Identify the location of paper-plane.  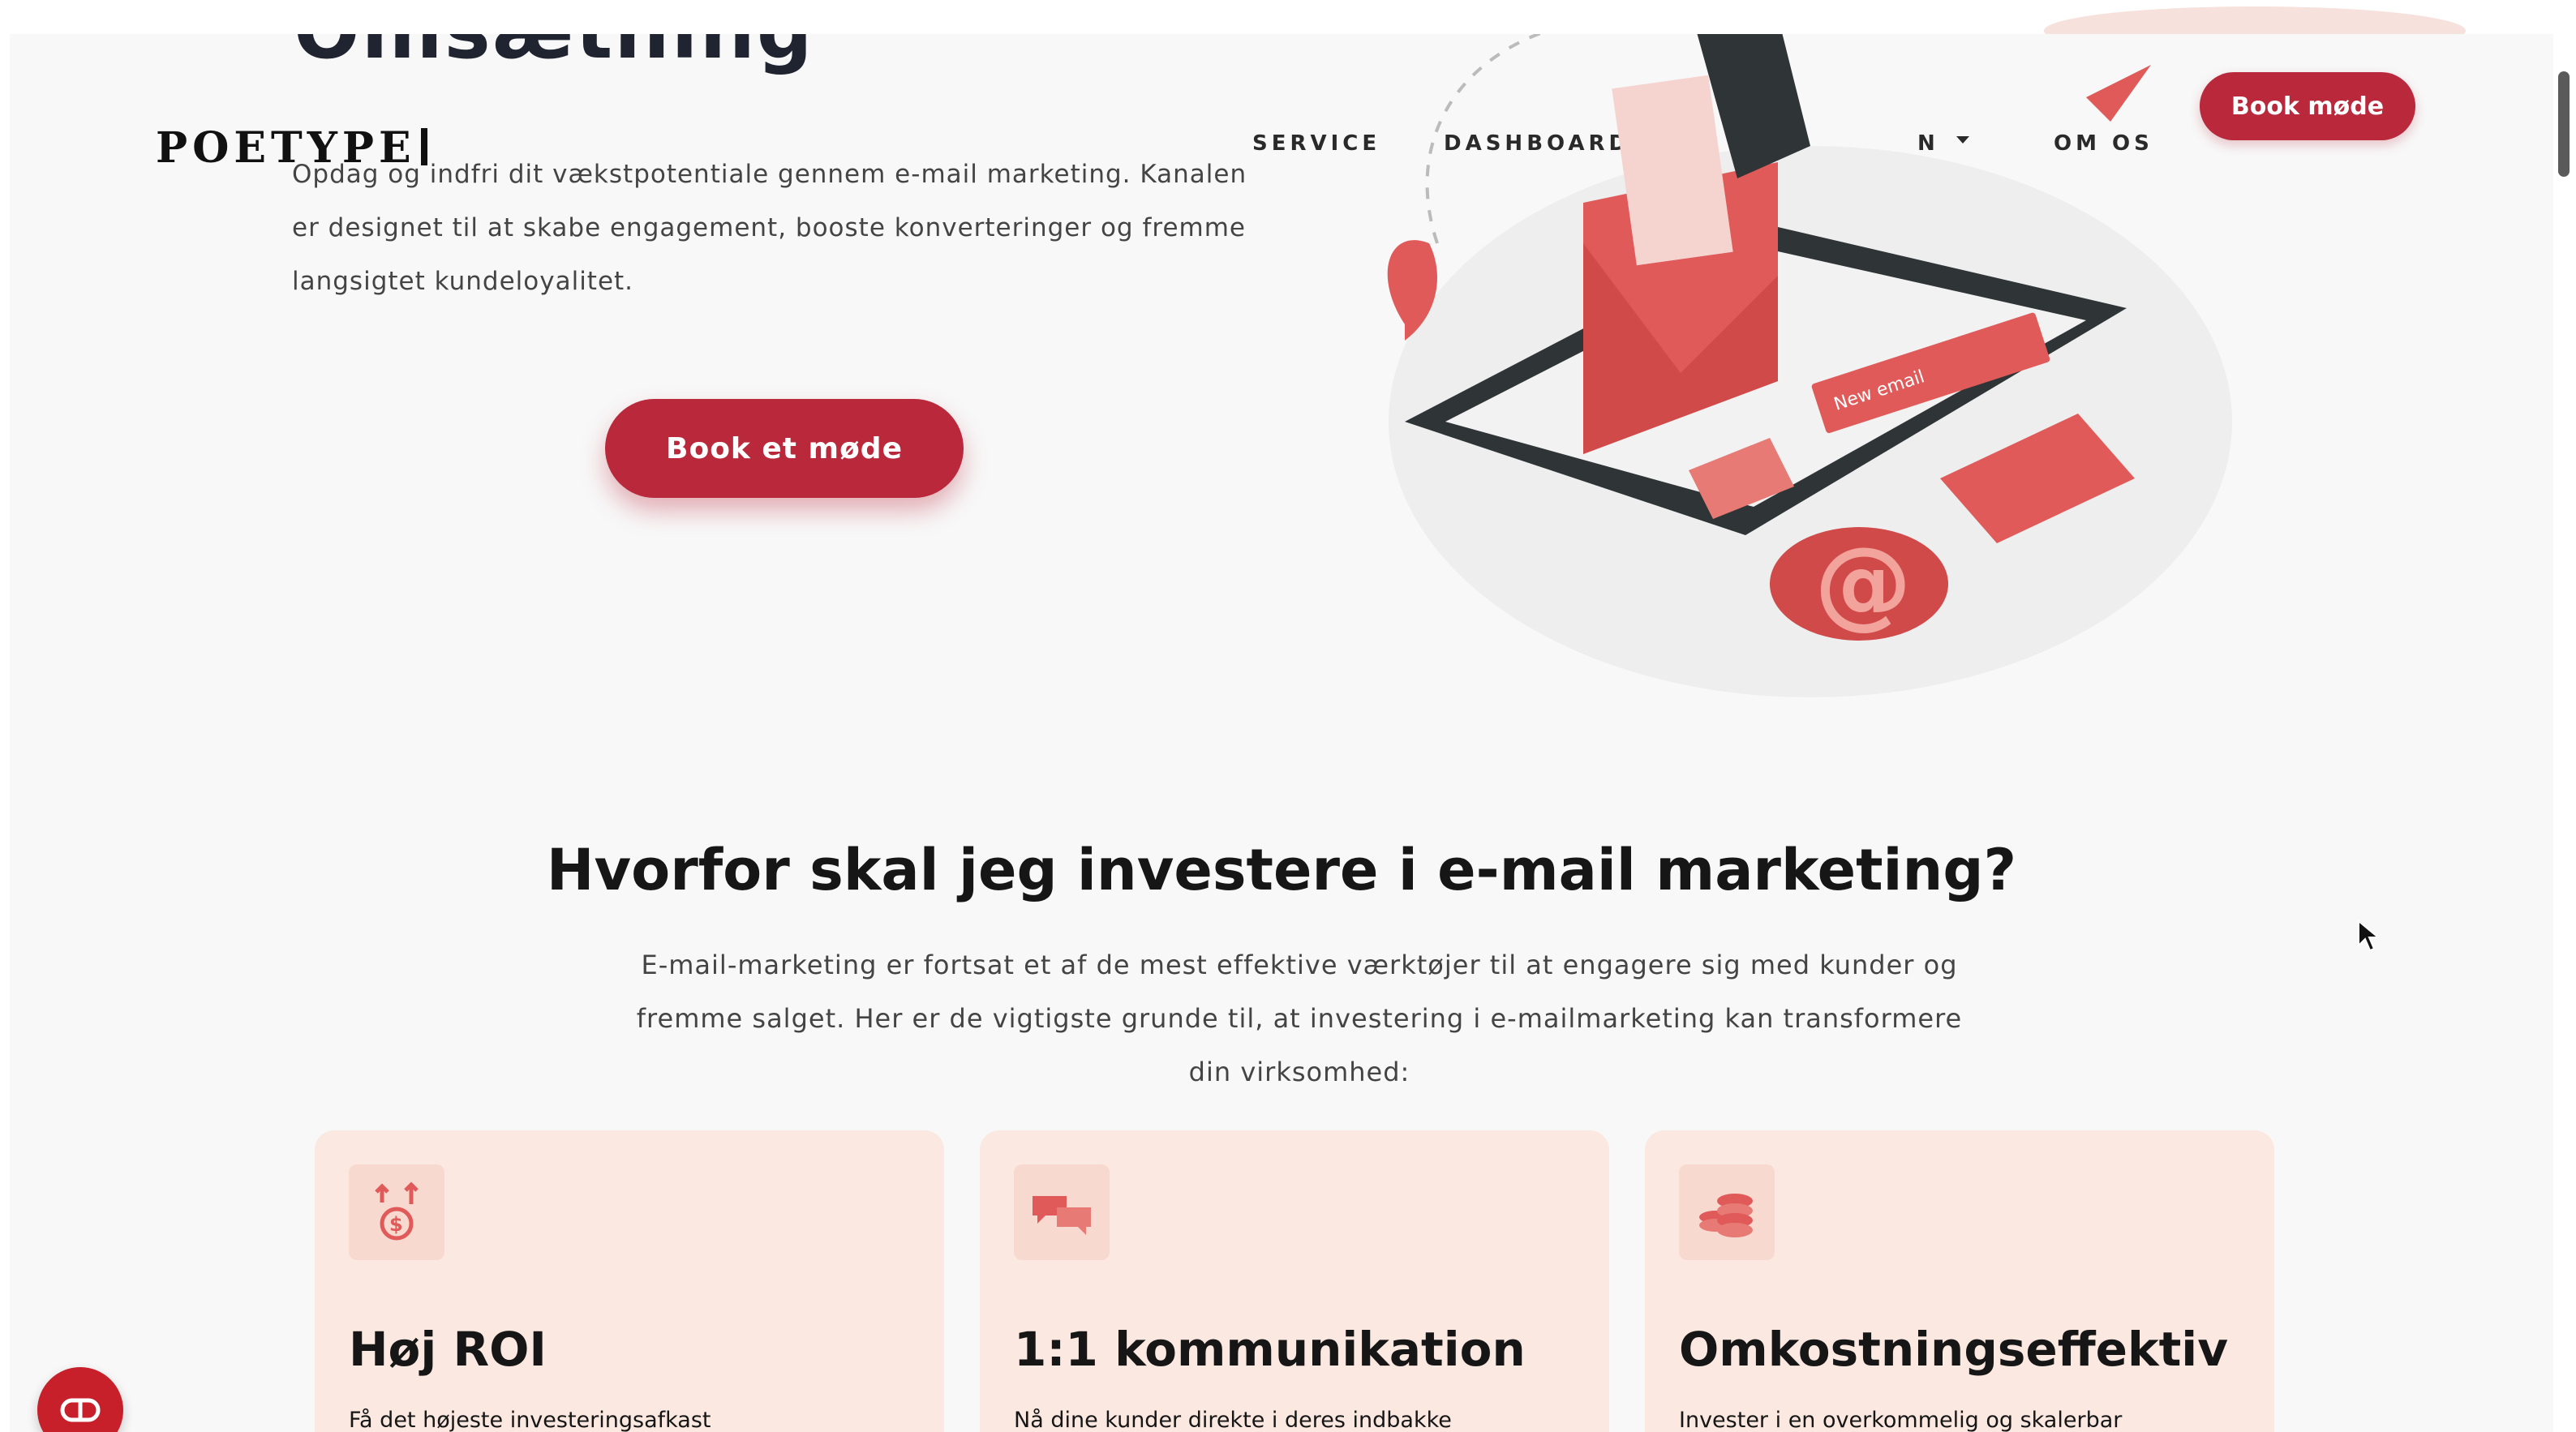
(2118, 93).